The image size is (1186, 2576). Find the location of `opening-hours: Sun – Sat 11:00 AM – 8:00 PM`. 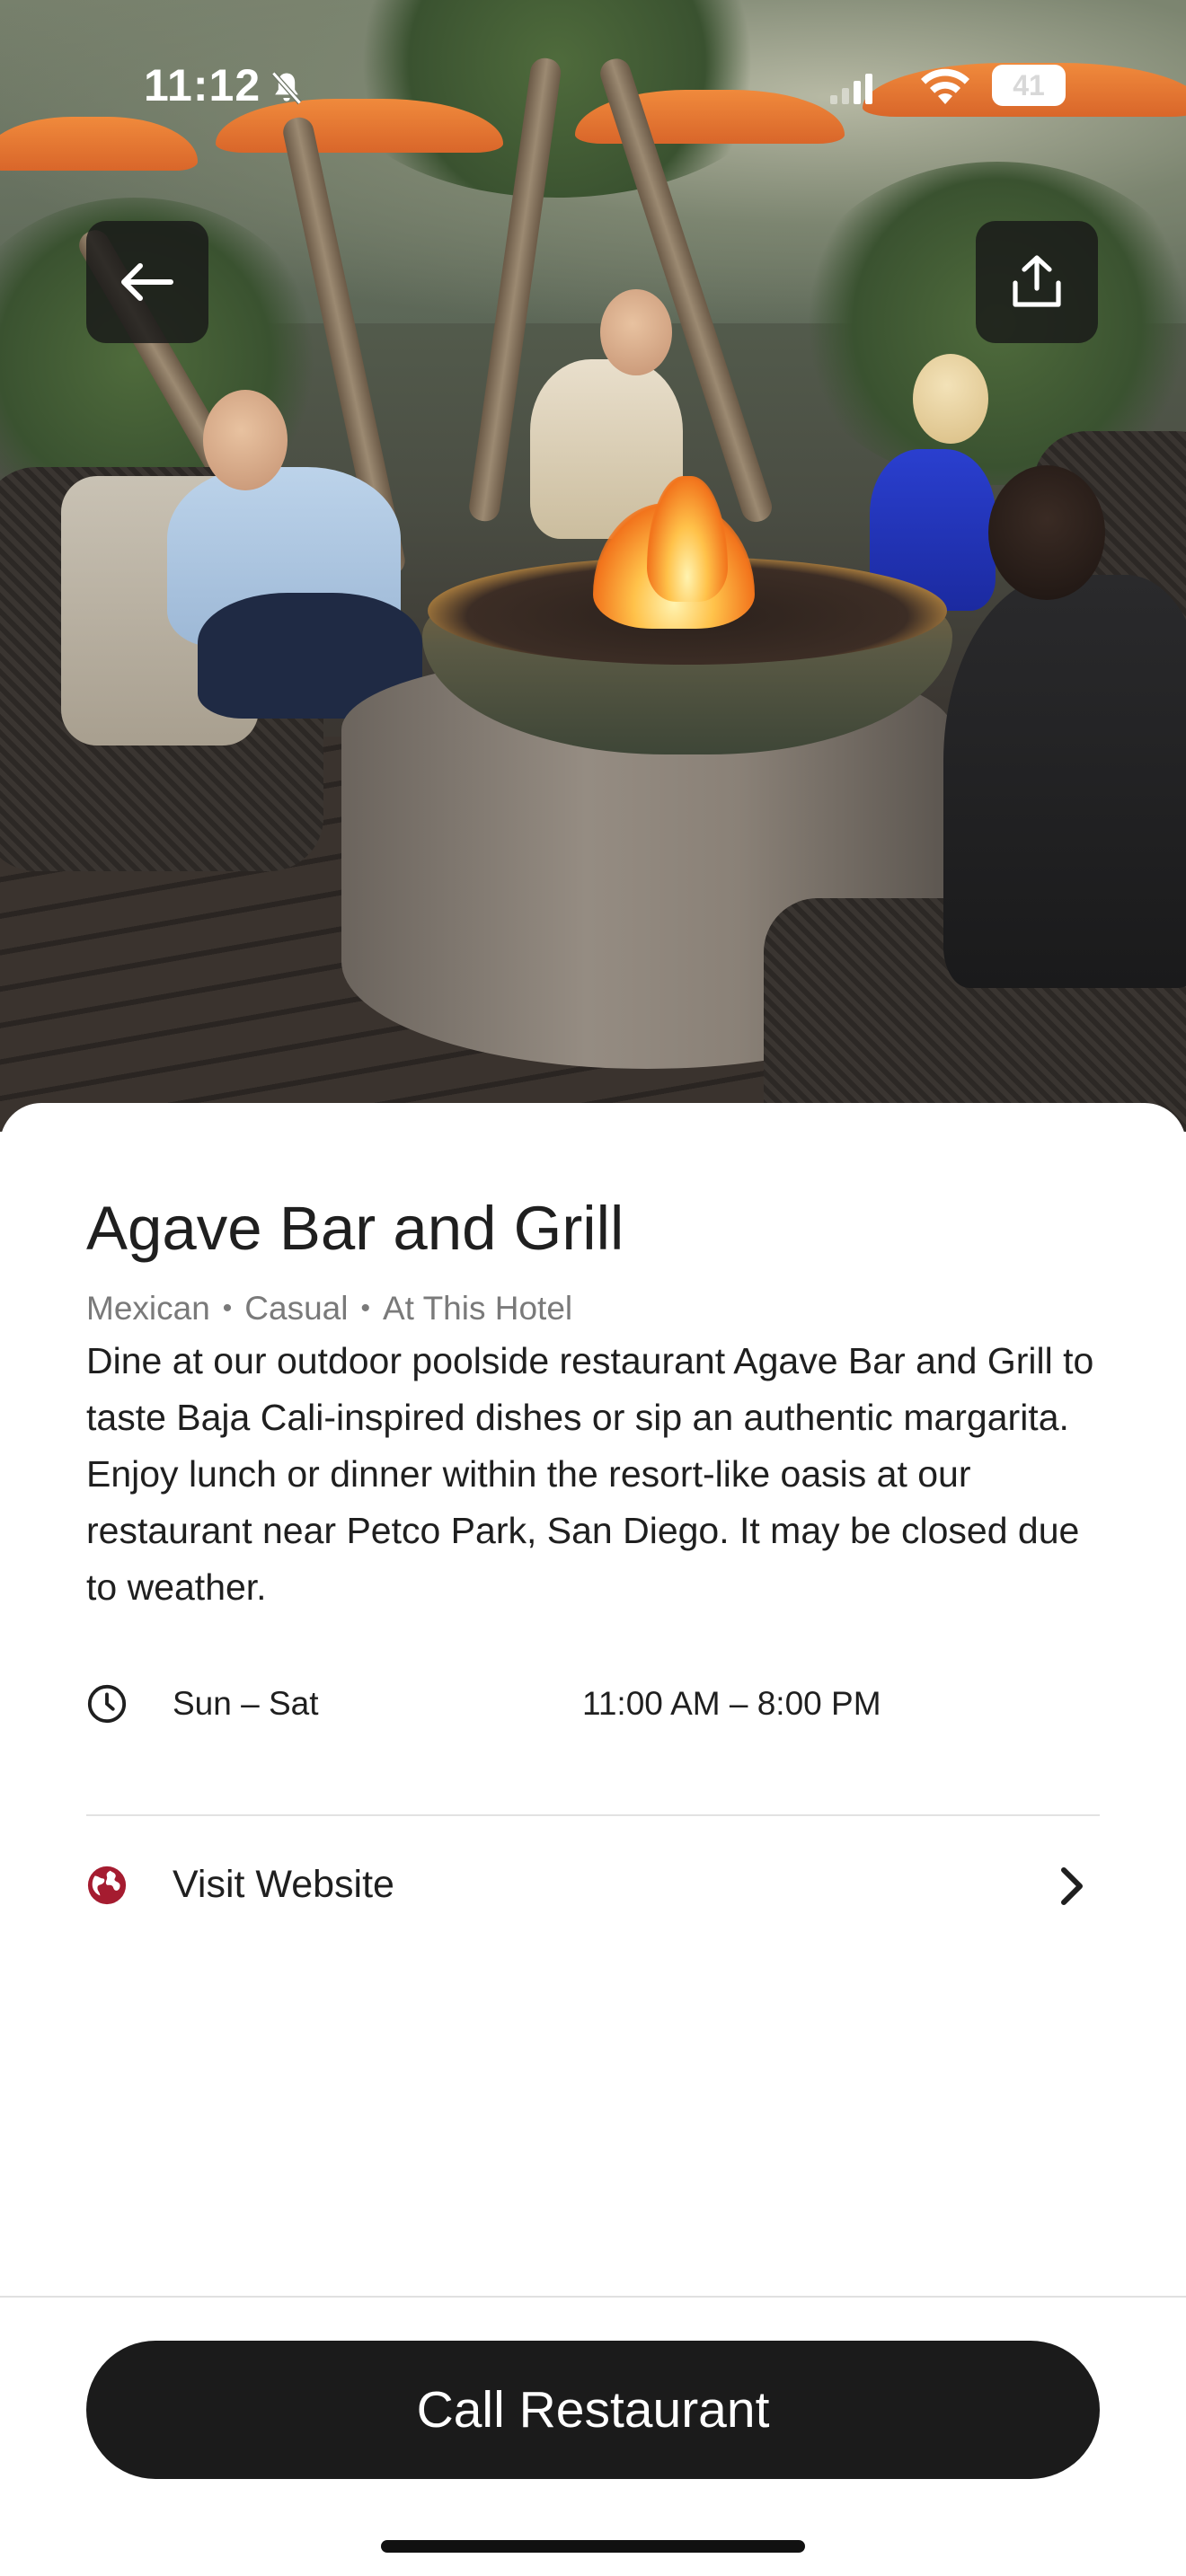

opening-hours: Sun – Sat 11:00 AM – 8:00 PM is located at coordinates (593, 1705).